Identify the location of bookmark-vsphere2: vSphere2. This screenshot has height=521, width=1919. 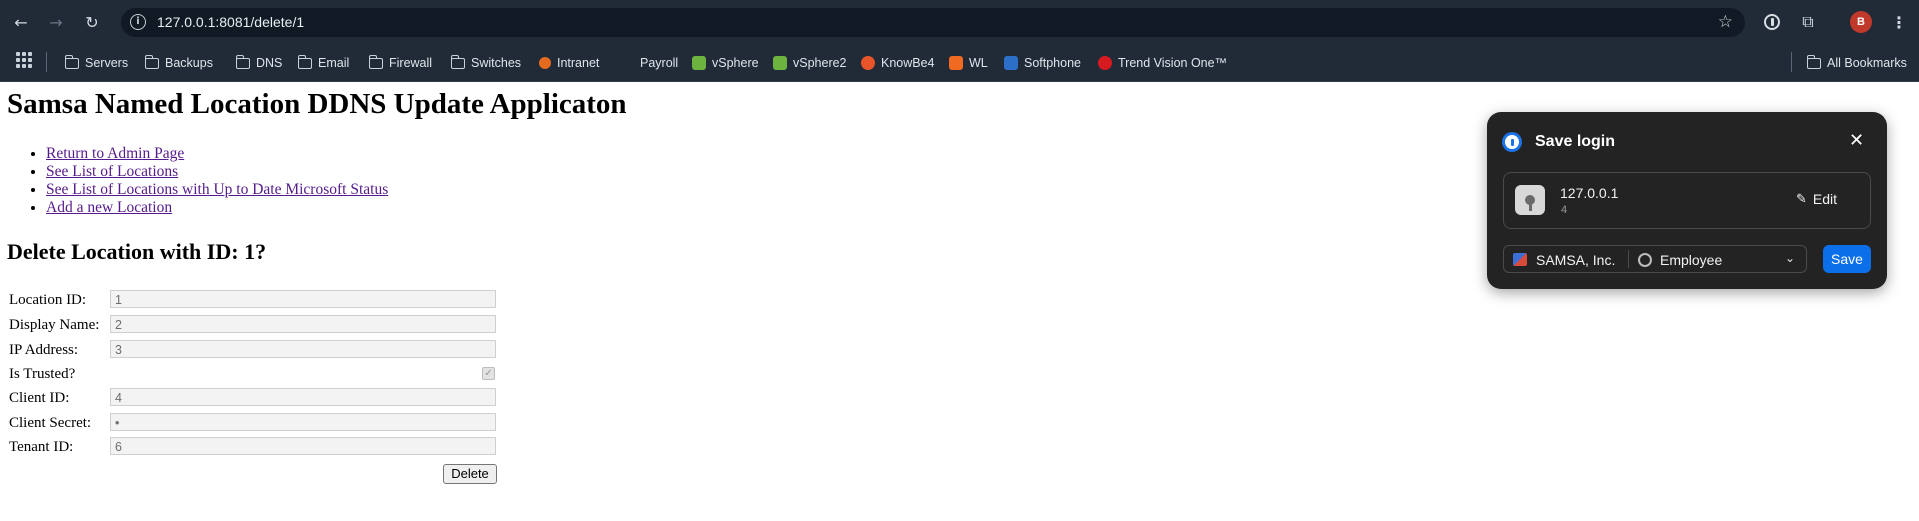
(810, 63).